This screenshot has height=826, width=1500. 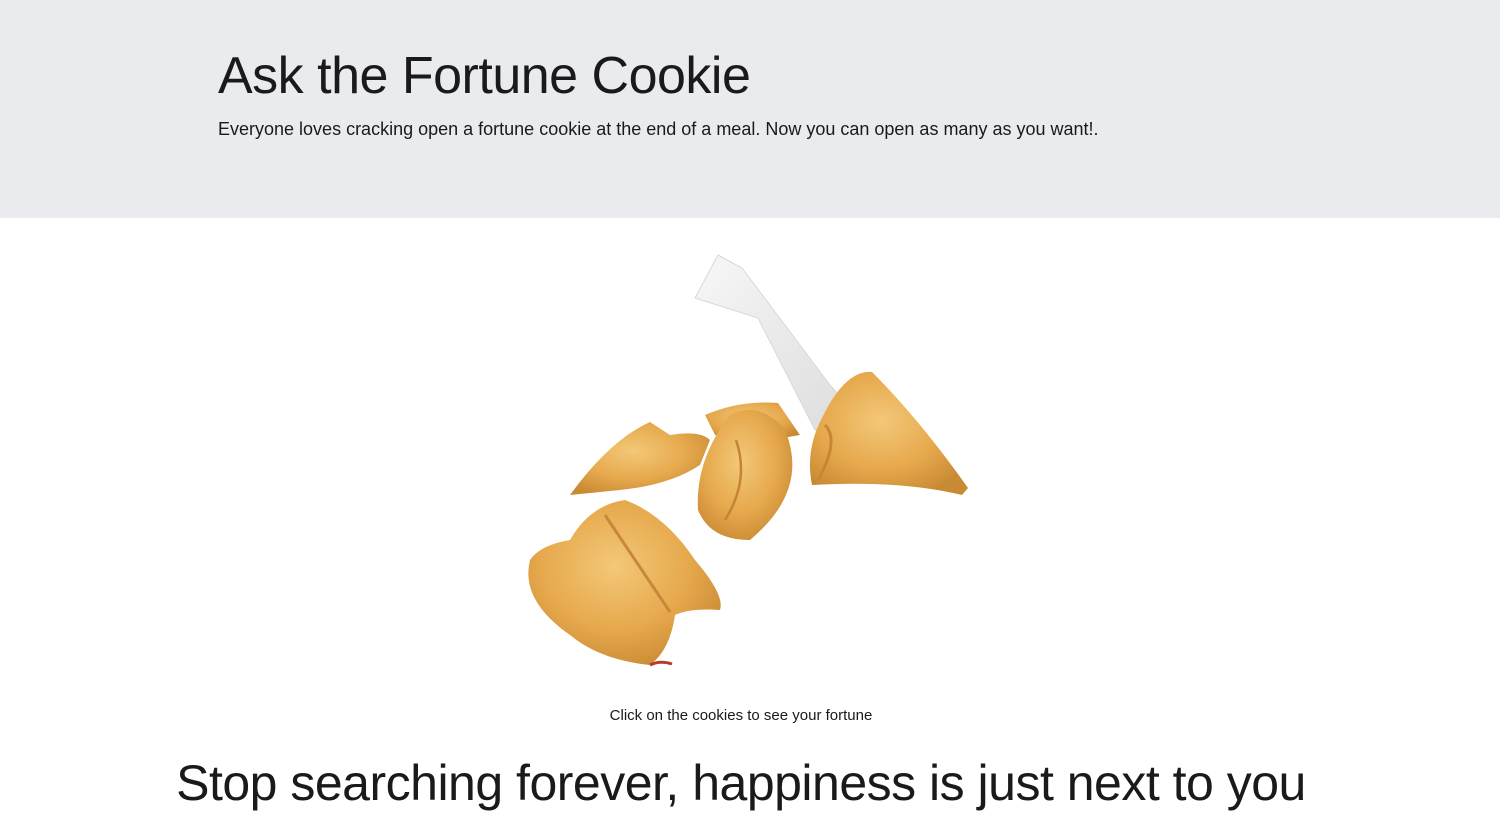 What do you see at coordinates (484, 76) in the screenshot?
I see `page-title: Ask the Fortune Cookie` at bounding box center [484, 76].